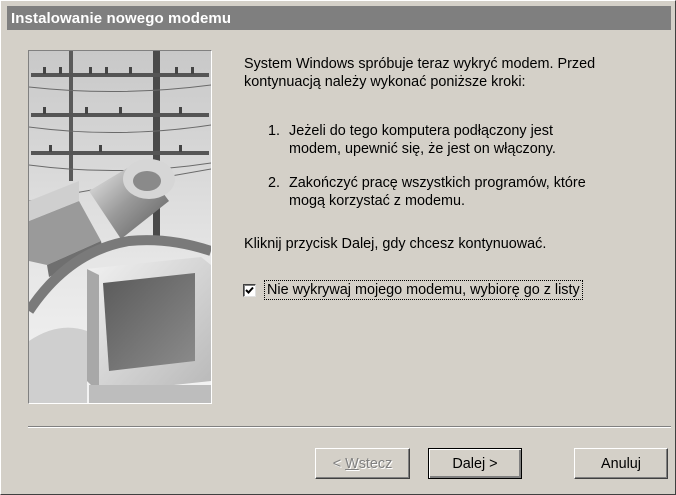 Image resolution: width=676 pixels, height=495 pixels. Describe the element at coordinates (121, 18) in the screenshot. I see `window-title: Instalowanie nowego modemu` at that location.